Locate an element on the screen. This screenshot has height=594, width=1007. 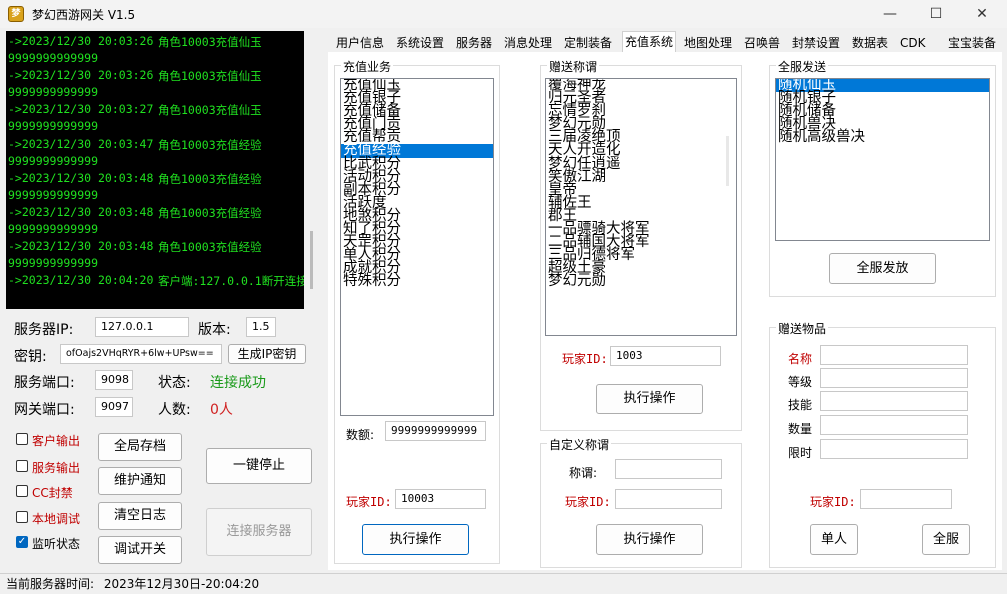
stop-all-button: 一键停止 is located at coordinates (259, 466).